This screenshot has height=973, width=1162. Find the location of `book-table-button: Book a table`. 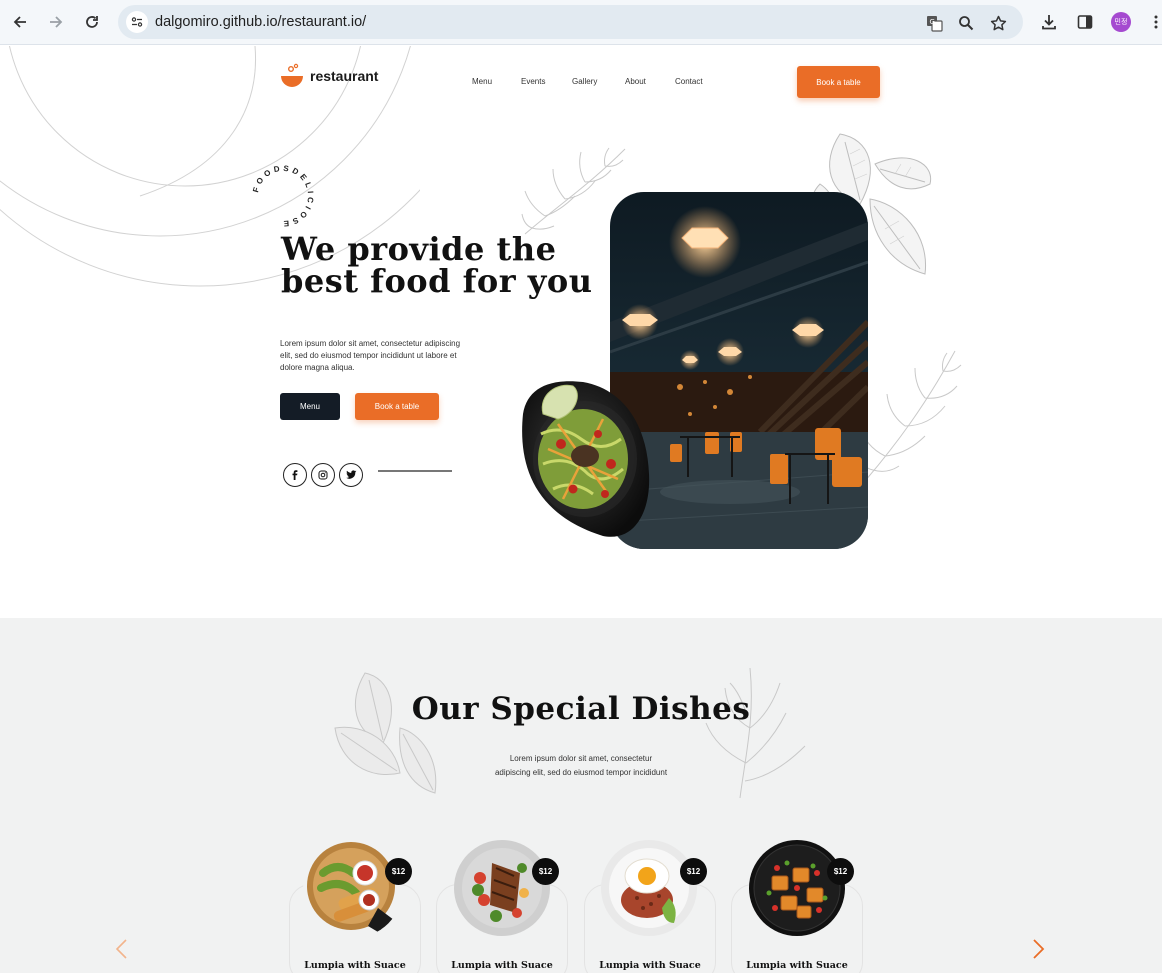

book-table-button: Book a table is located at coordinates (397, 406).